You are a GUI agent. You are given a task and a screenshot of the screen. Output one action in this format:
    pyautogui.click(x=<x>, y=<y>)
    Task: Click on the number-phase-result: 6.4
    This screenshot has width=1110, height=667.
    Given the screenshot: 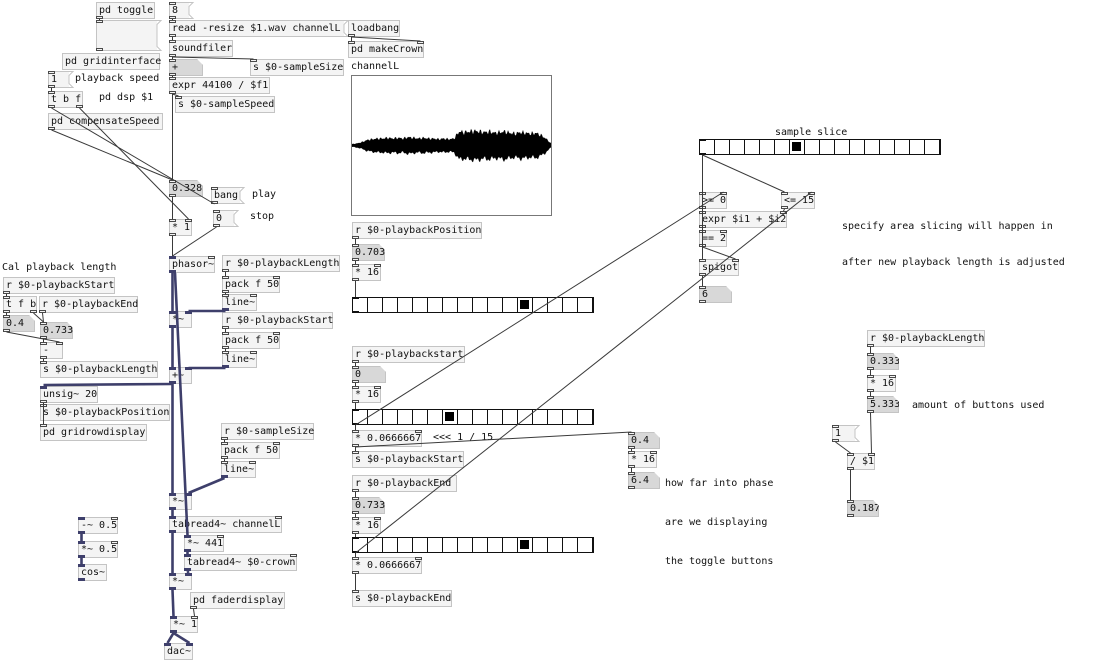 What is the action you would take?
    pyautogui.click(x=644, y=480)
    